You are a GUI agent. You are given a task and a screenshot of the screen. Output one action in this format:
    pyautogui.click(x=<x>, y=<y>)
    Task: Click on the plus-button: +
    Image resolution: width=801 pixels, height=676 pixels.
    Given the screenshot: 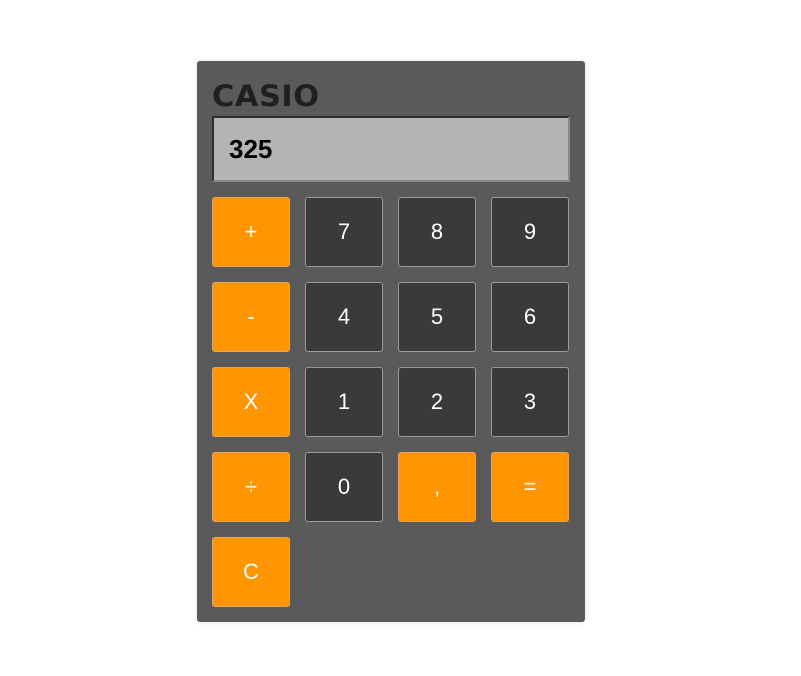 What is the action you would take?
    pyautogui.click(x=251, y=232)
    